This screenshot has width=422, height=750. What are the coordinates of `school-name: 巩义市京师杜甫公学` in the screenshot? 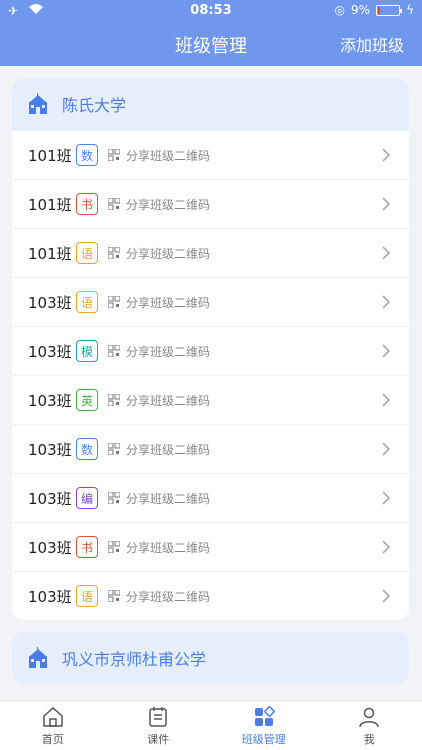 It's located at (134, 659).